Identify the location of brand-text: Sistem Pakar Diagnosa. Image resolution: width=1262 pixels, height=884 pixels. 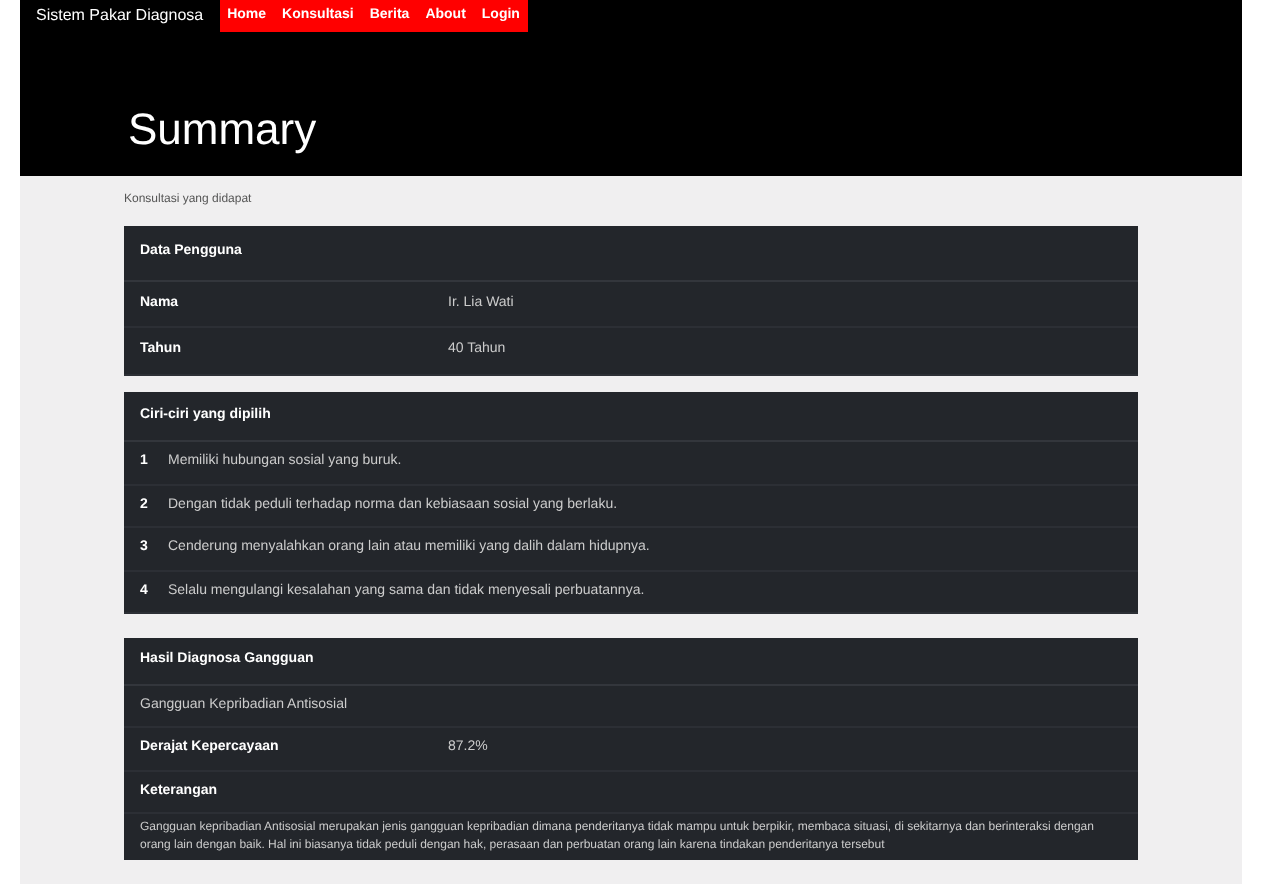
(120, 16).